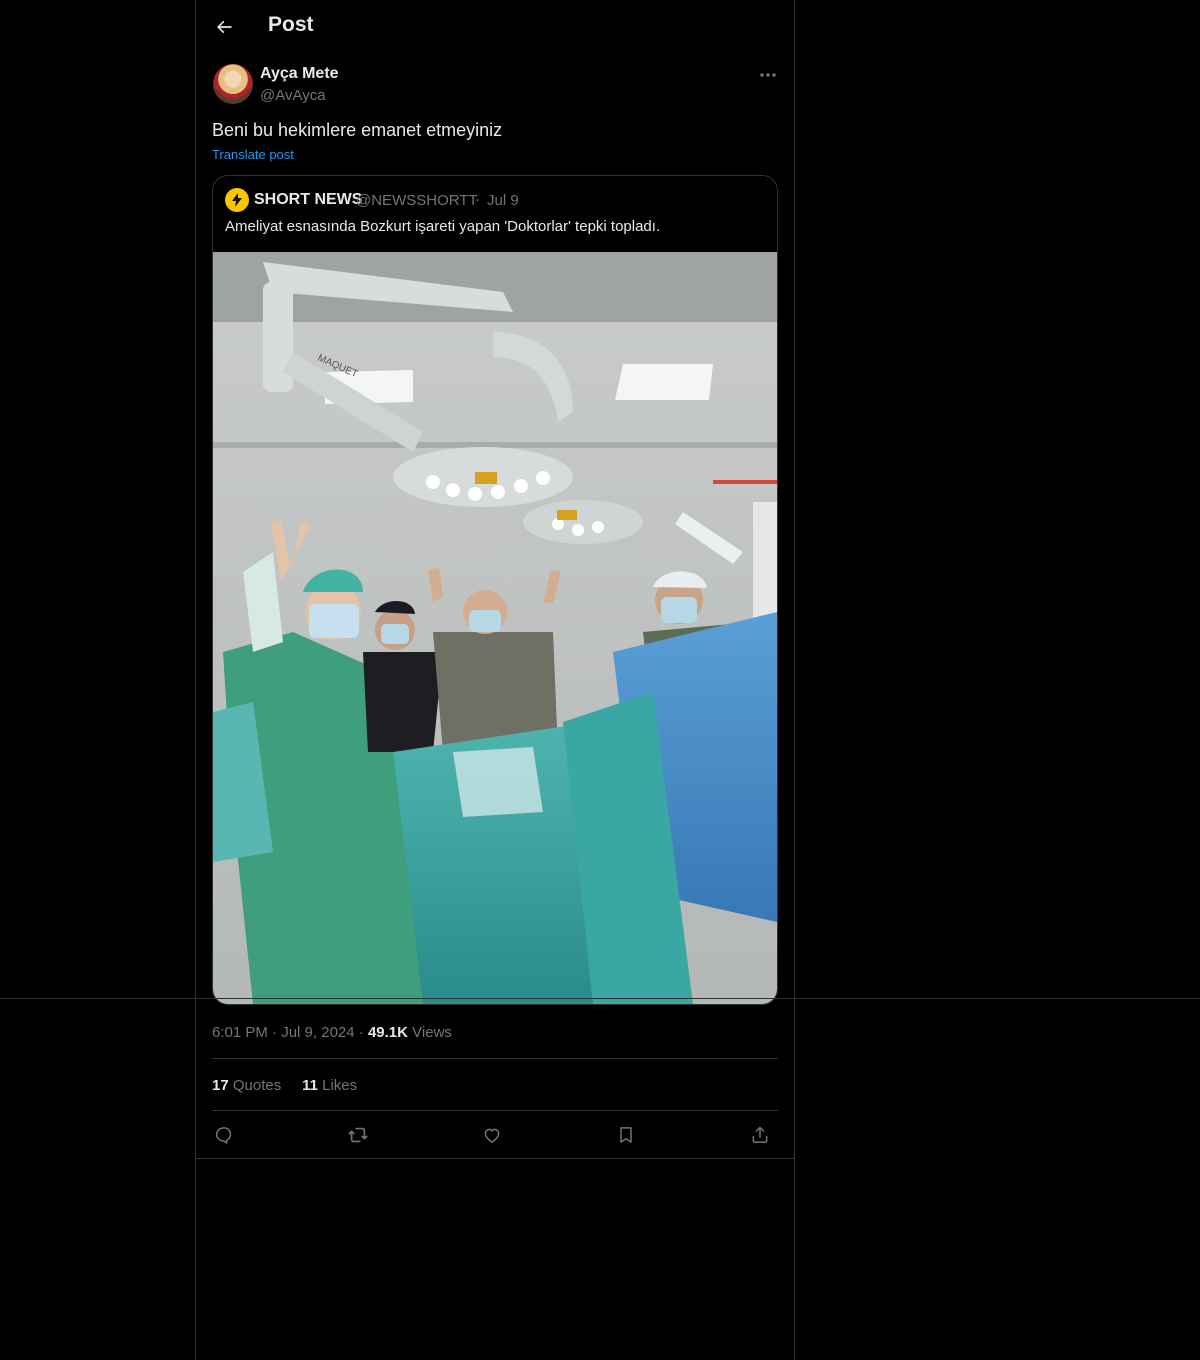  What do you see at coordinates (417, 200) in the screenshot?
I see `quoted-author-handle: @NEWSSHORTT` at bounding box center [417, 200].